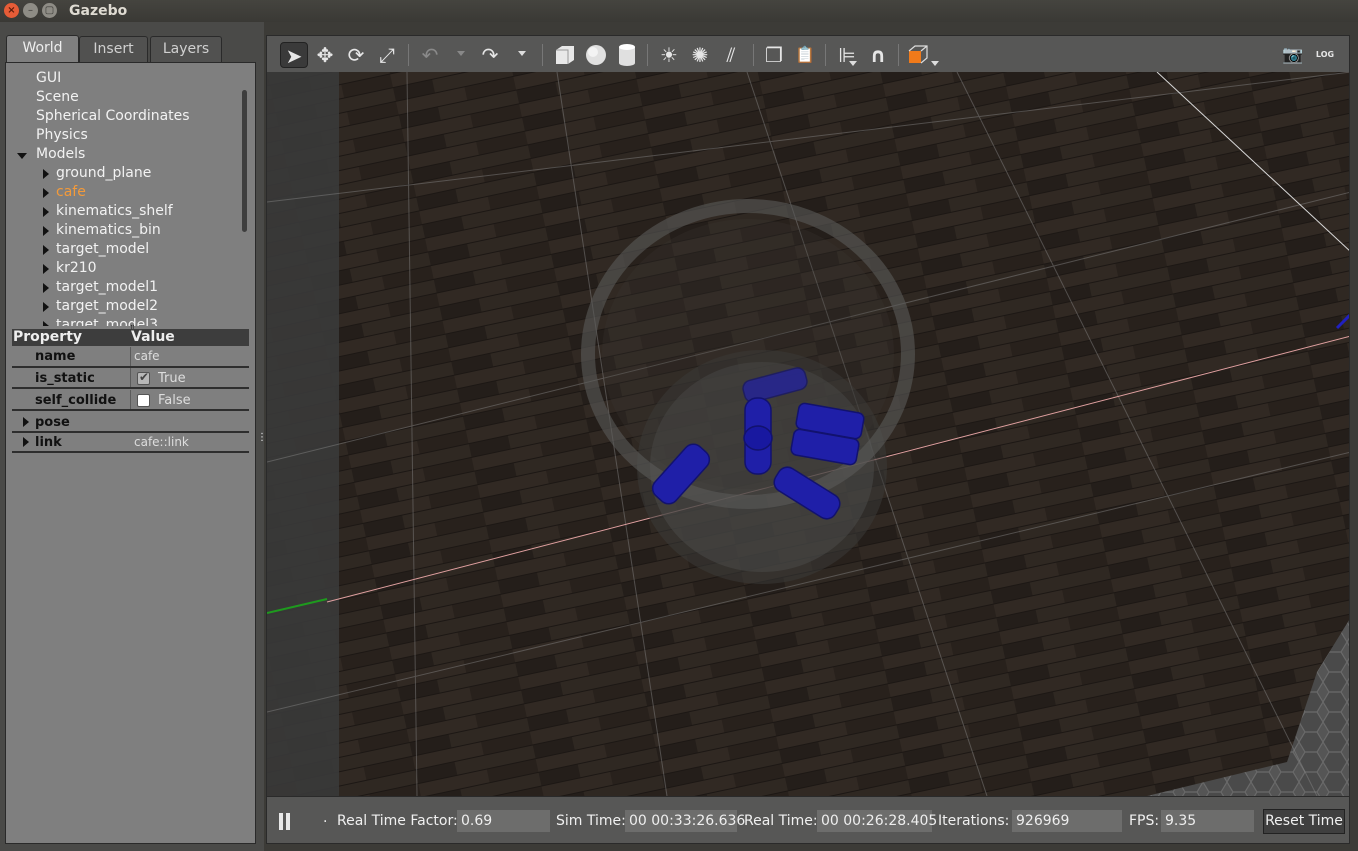 The image size is (1358, 851). Describe the element at coordinates (974, 821) in the screenshot. I see `iterations-label: Iterations:` at that location.